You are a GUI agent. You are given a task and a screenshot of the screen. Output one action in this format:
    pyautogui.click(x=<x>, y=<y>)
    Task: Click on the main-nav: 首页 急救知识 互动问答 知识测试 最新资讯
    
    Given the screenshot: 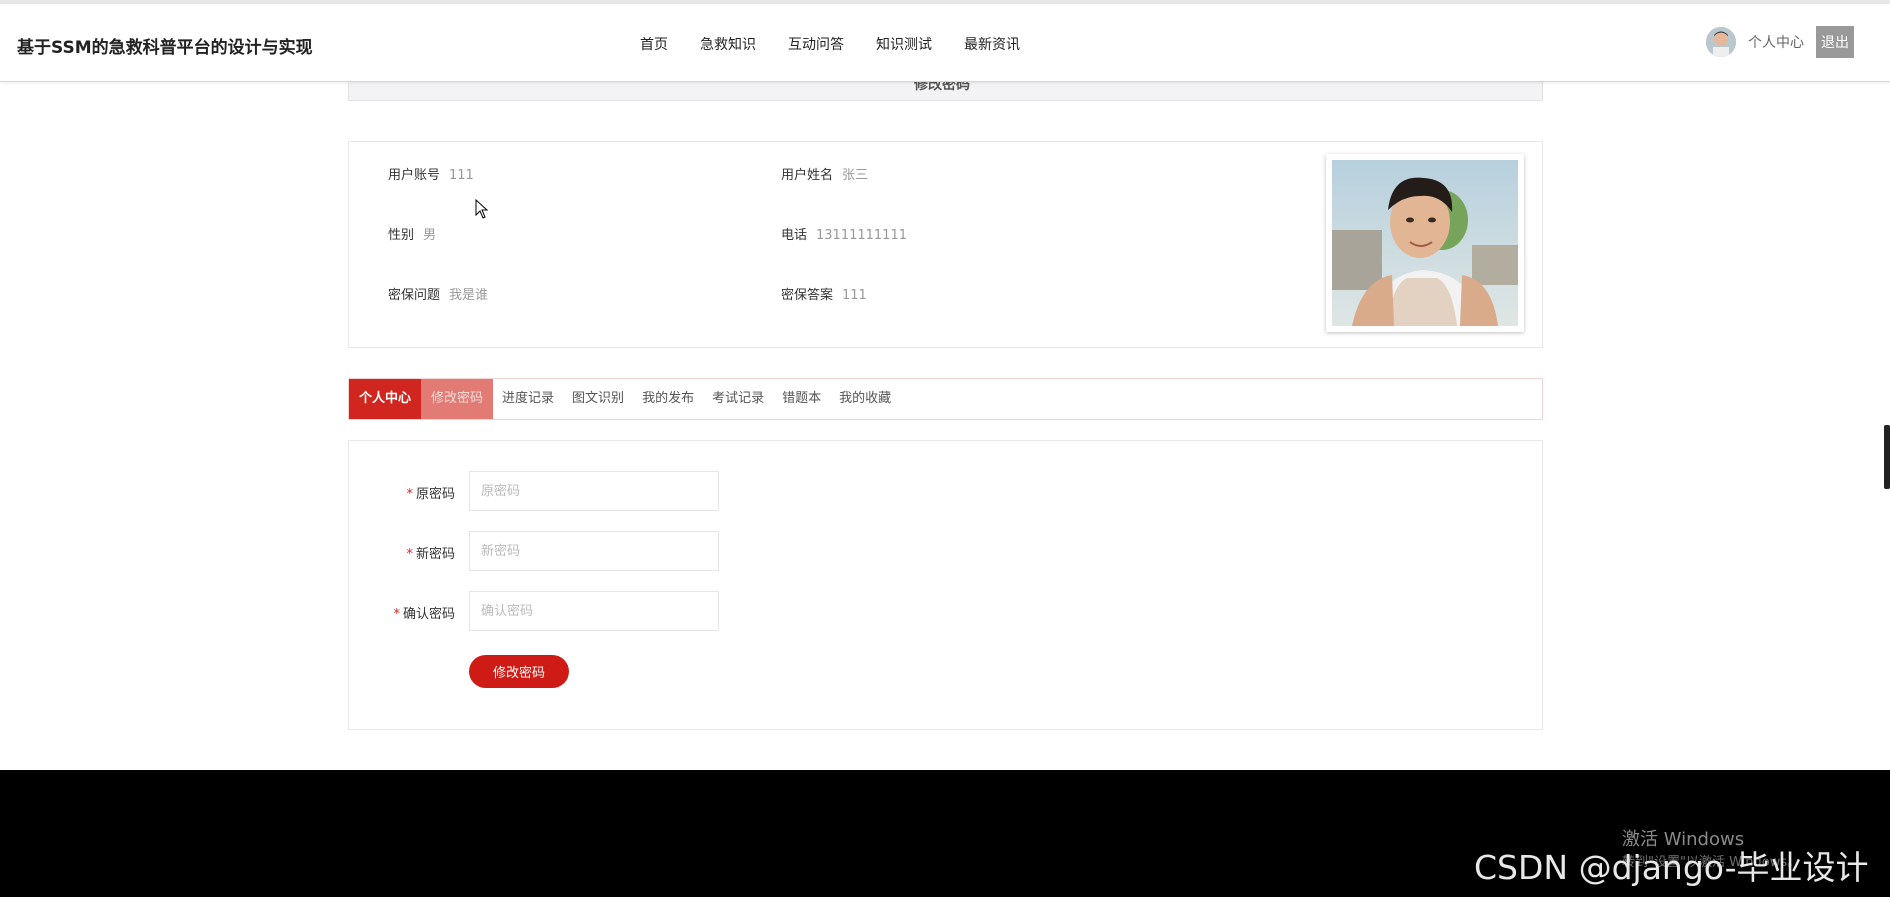 What is the action you would take?
    pyautogui.click(x=846, y=44)
    